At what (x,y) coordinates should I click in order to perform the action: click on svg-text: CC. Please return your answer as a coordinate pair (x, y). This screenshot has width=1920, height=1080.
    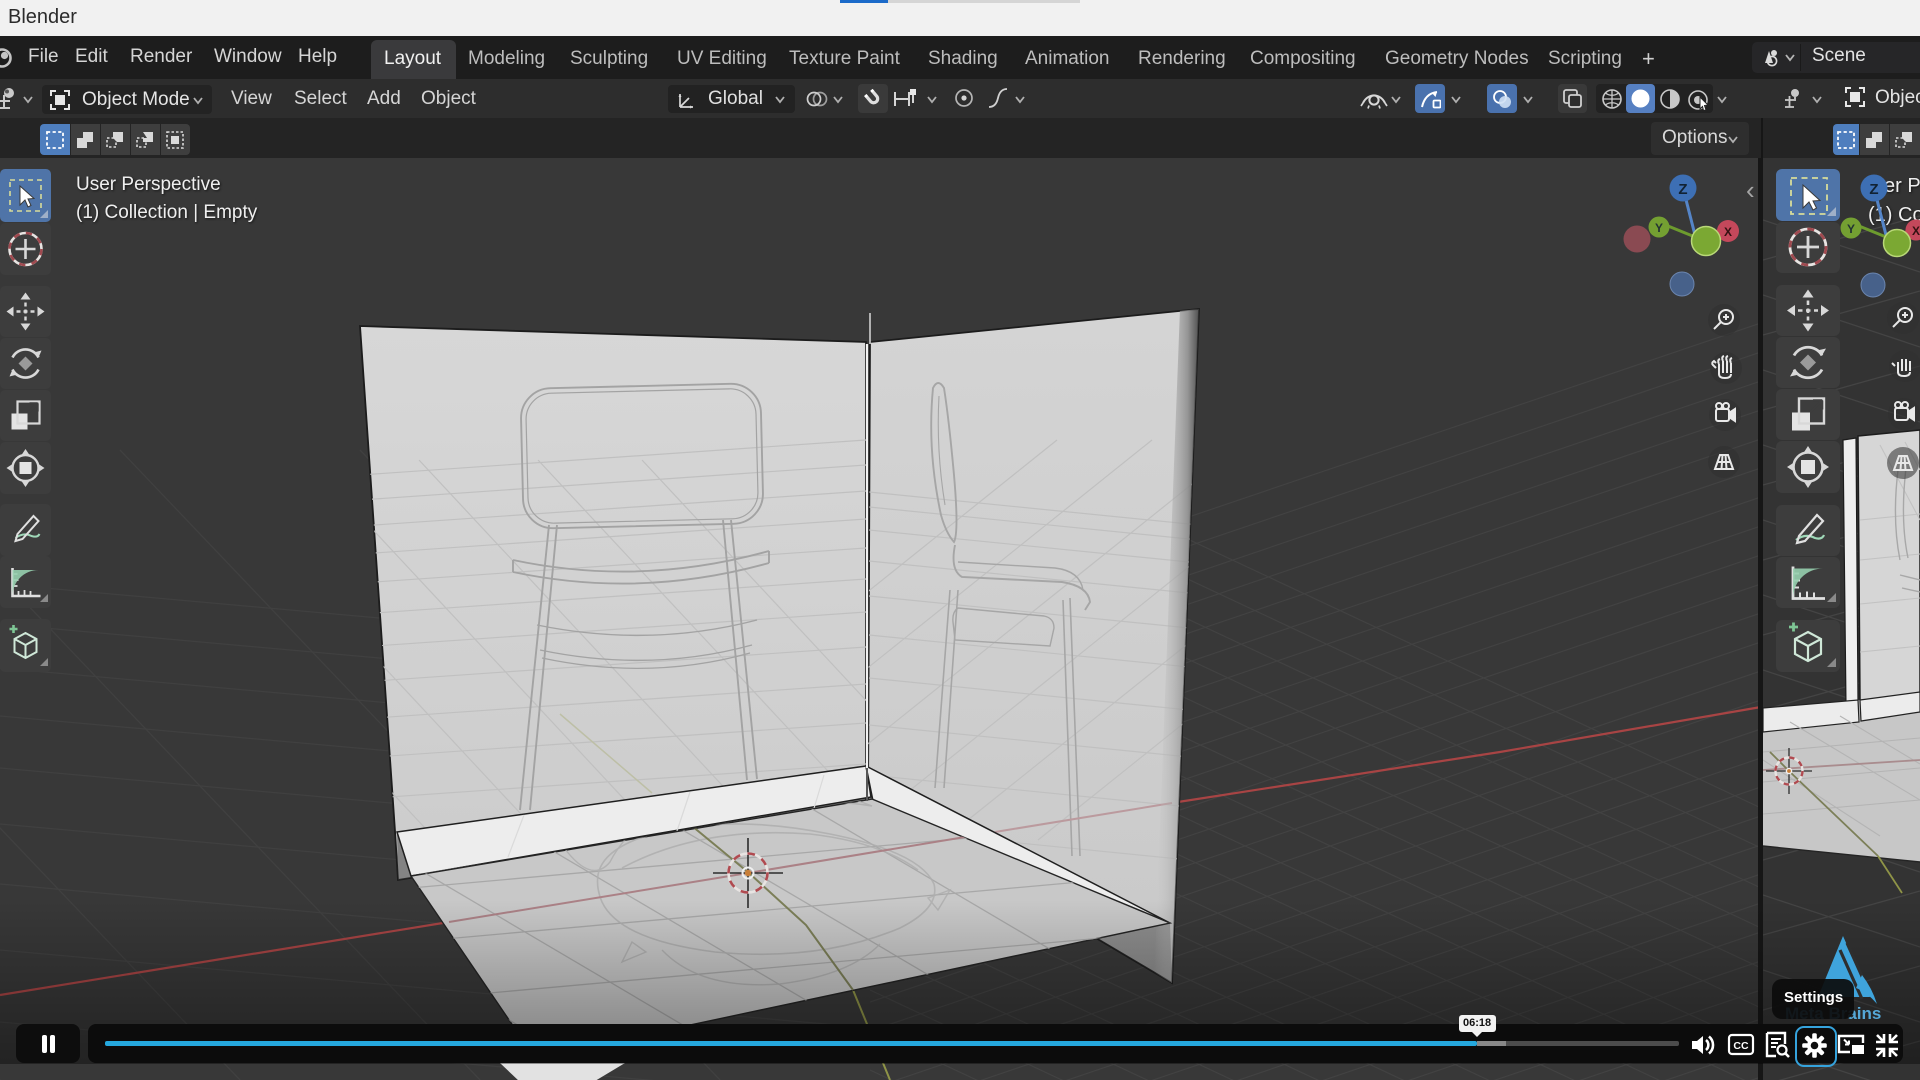
    Looking at the image, I should click on (1741, 1046).